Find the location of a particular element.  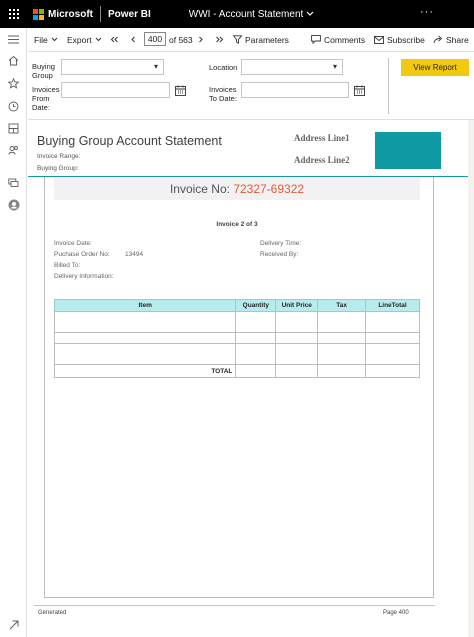

file-label: File is located at coordinates (41, 39).